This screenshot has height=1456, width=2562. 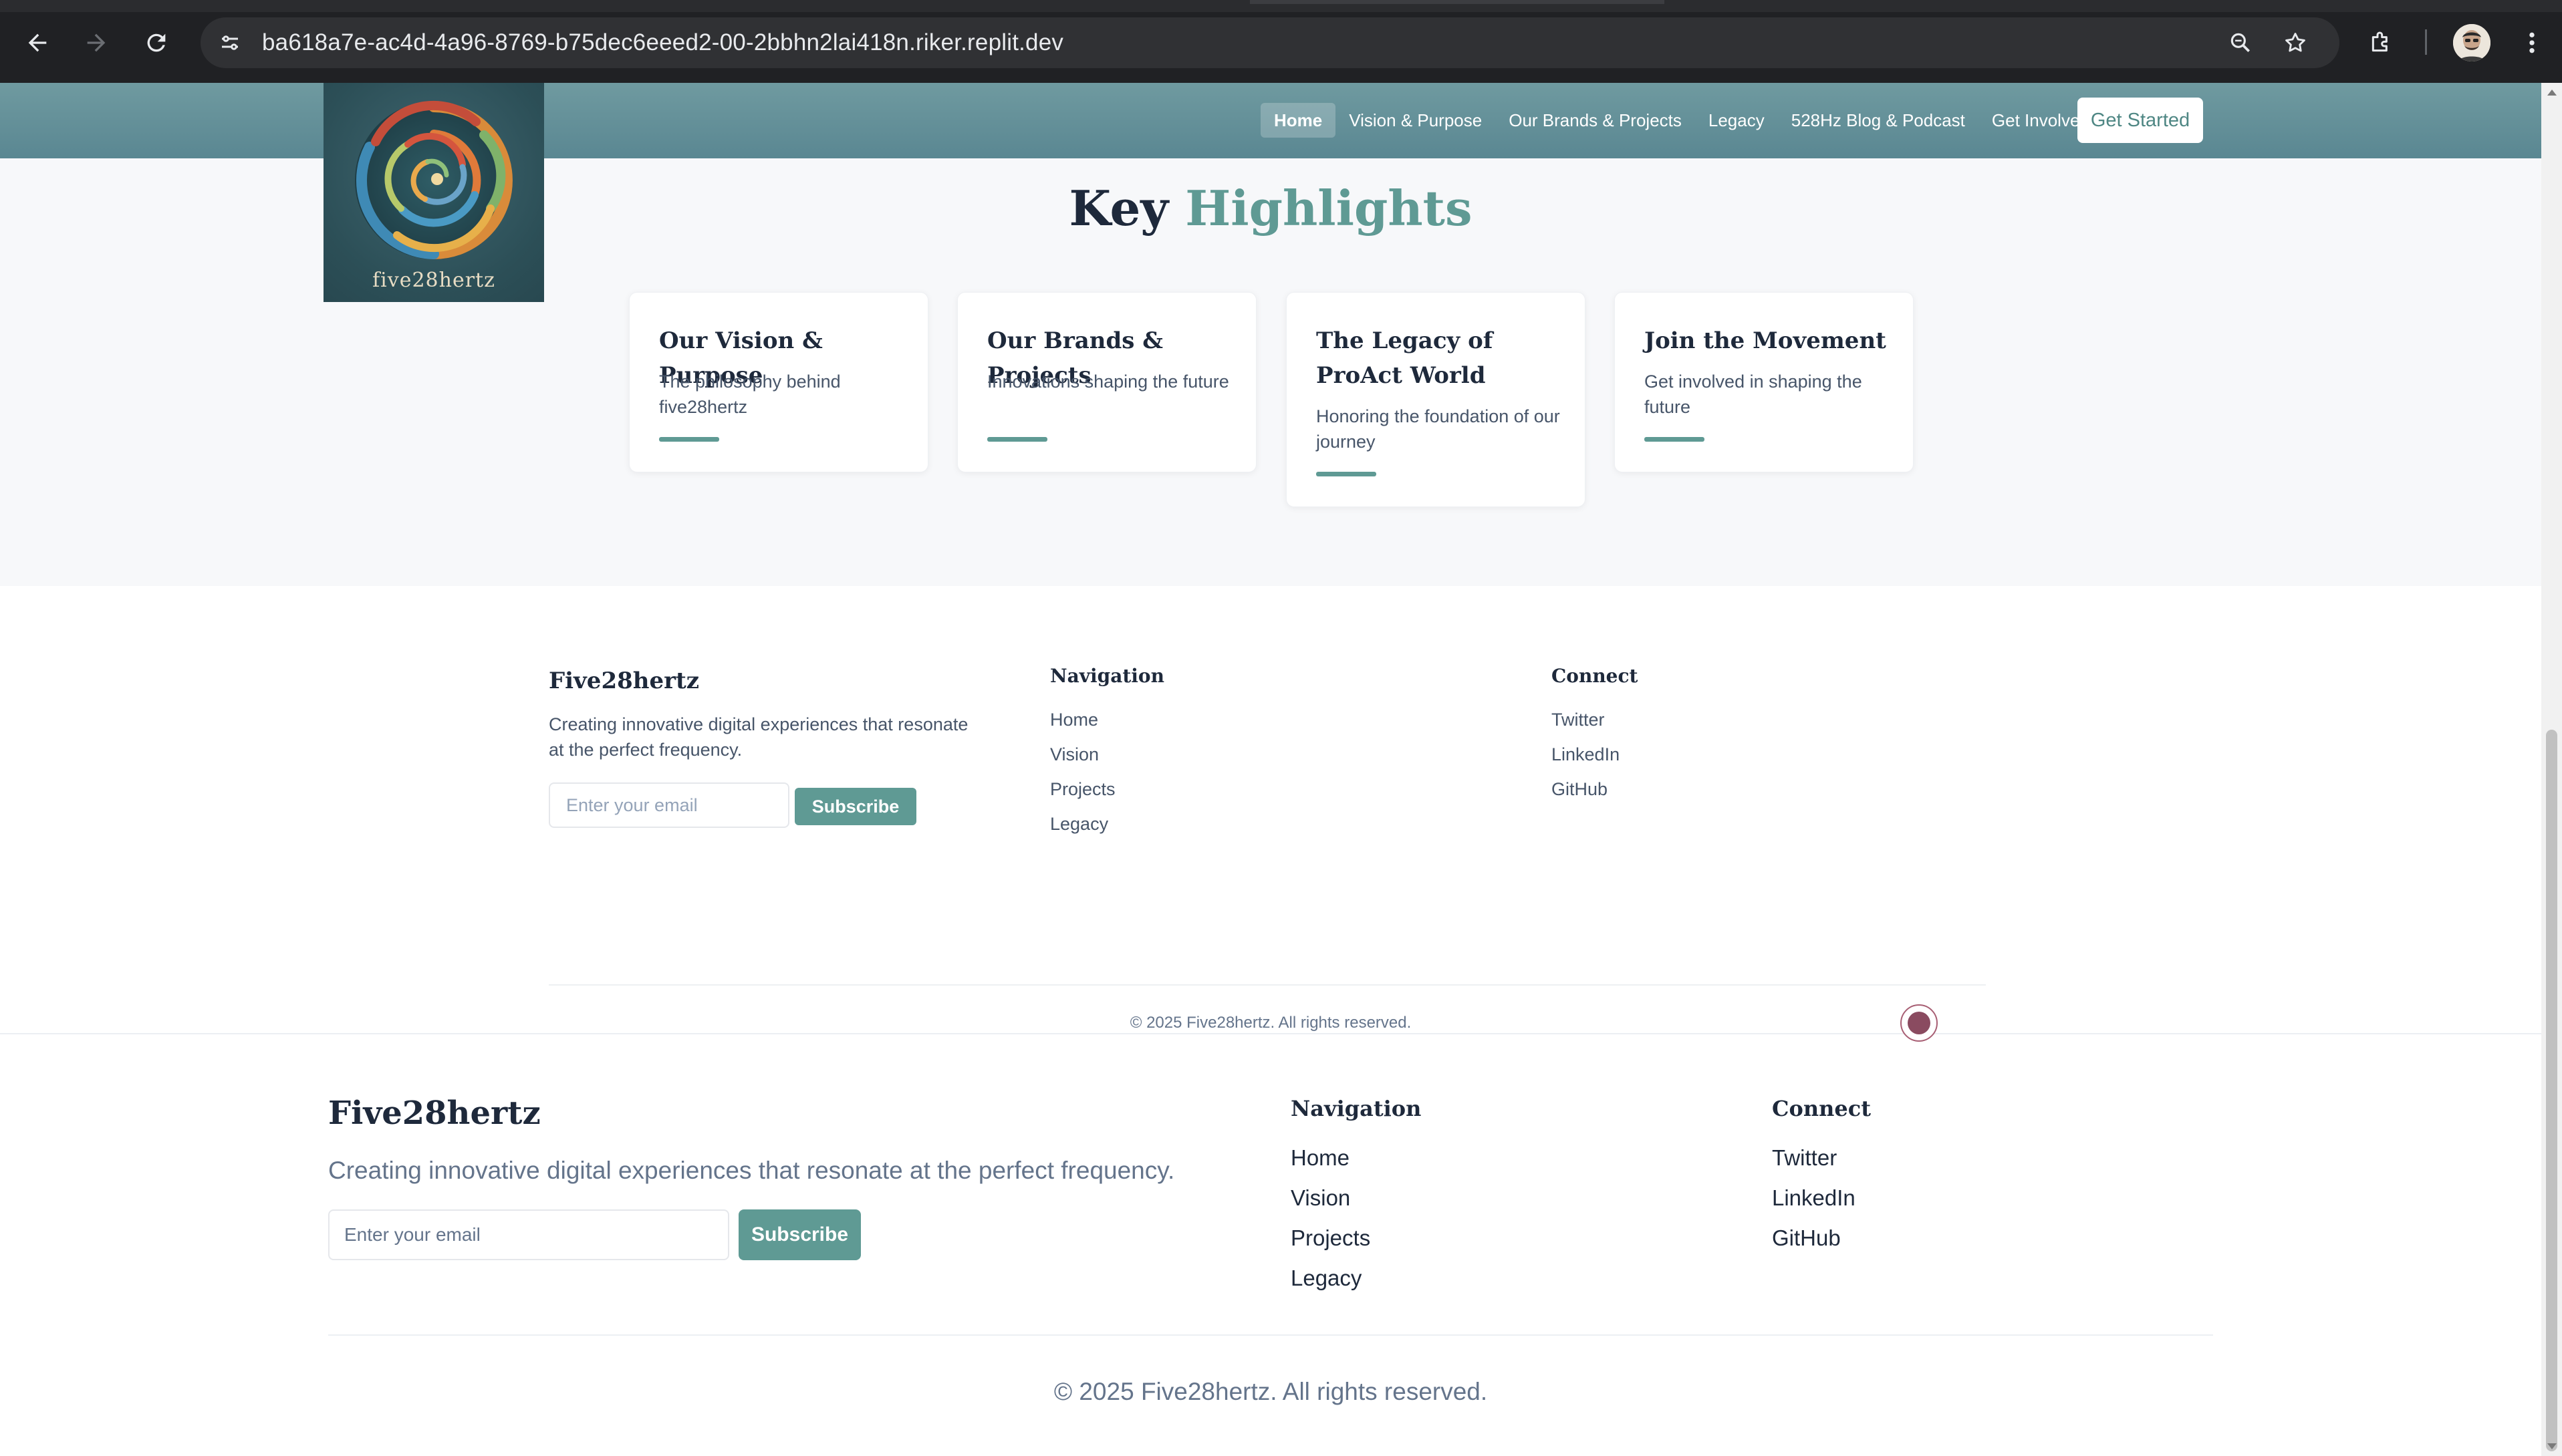 I want to click on card-text: Innovations shaping the future, so click(x=1108, y=382).